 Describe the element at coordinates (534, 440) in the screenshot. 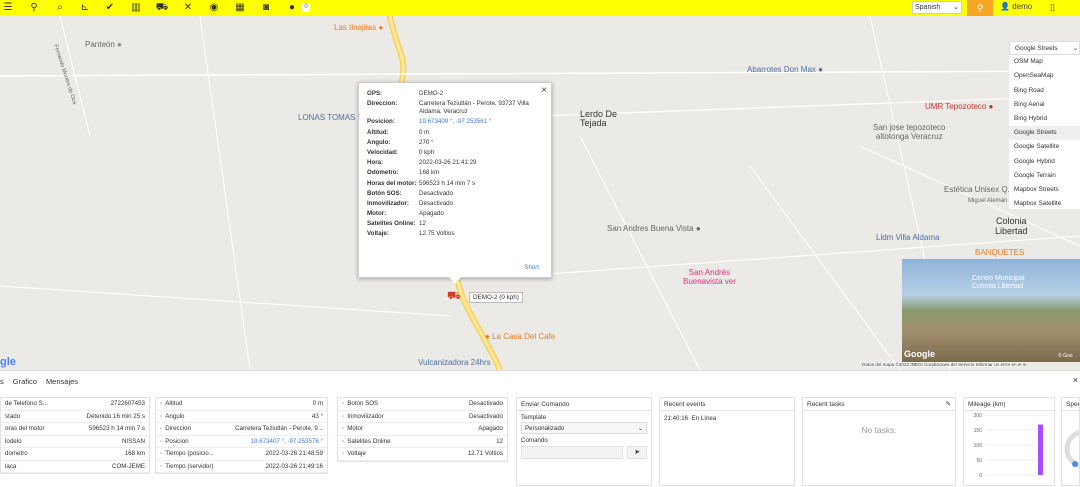

I see `command-label: Comando` at that location.